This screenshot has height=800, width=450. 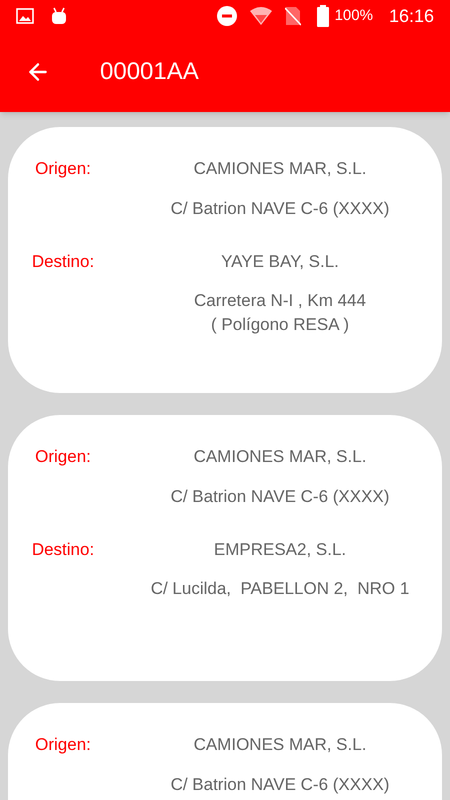 What do you see at coordinates (322, 16) in the screenshot?
I see `battery-icon` at bounding box center [322, 16].